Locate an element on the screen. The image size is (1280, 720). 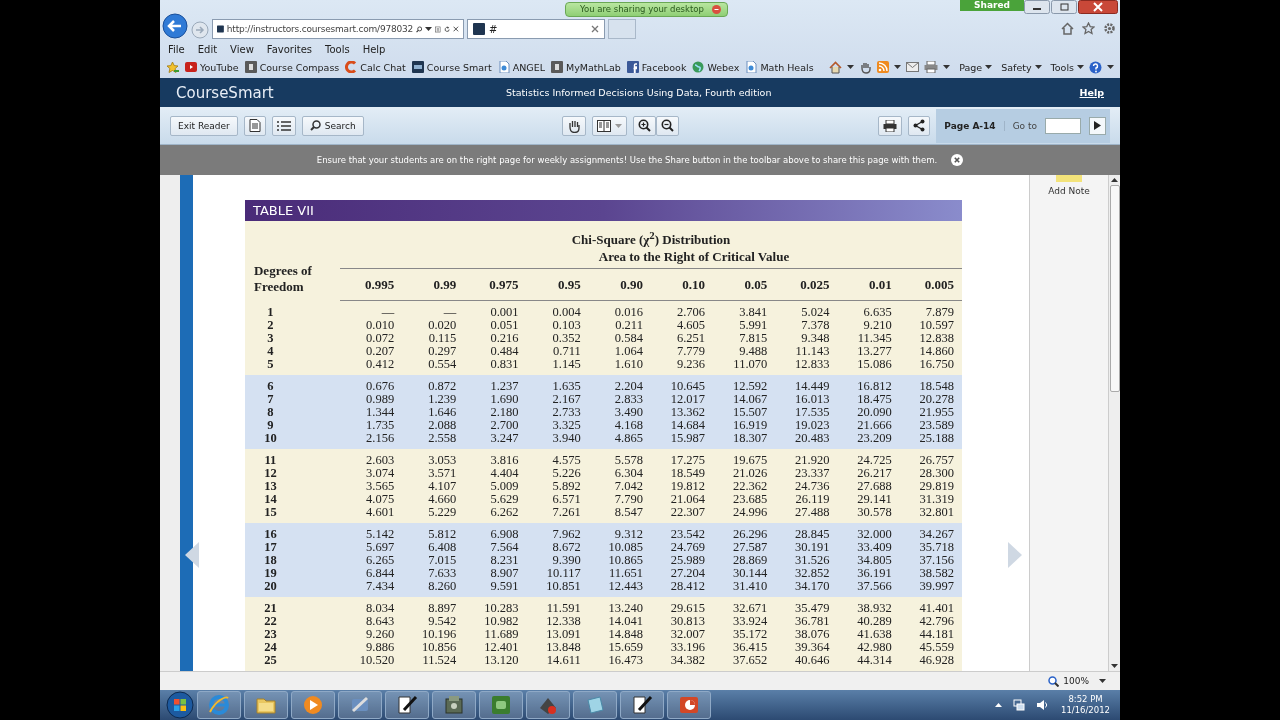
address-bar: http://instructors.coursesmart.com/978032 is located at coordinates (338, 29).